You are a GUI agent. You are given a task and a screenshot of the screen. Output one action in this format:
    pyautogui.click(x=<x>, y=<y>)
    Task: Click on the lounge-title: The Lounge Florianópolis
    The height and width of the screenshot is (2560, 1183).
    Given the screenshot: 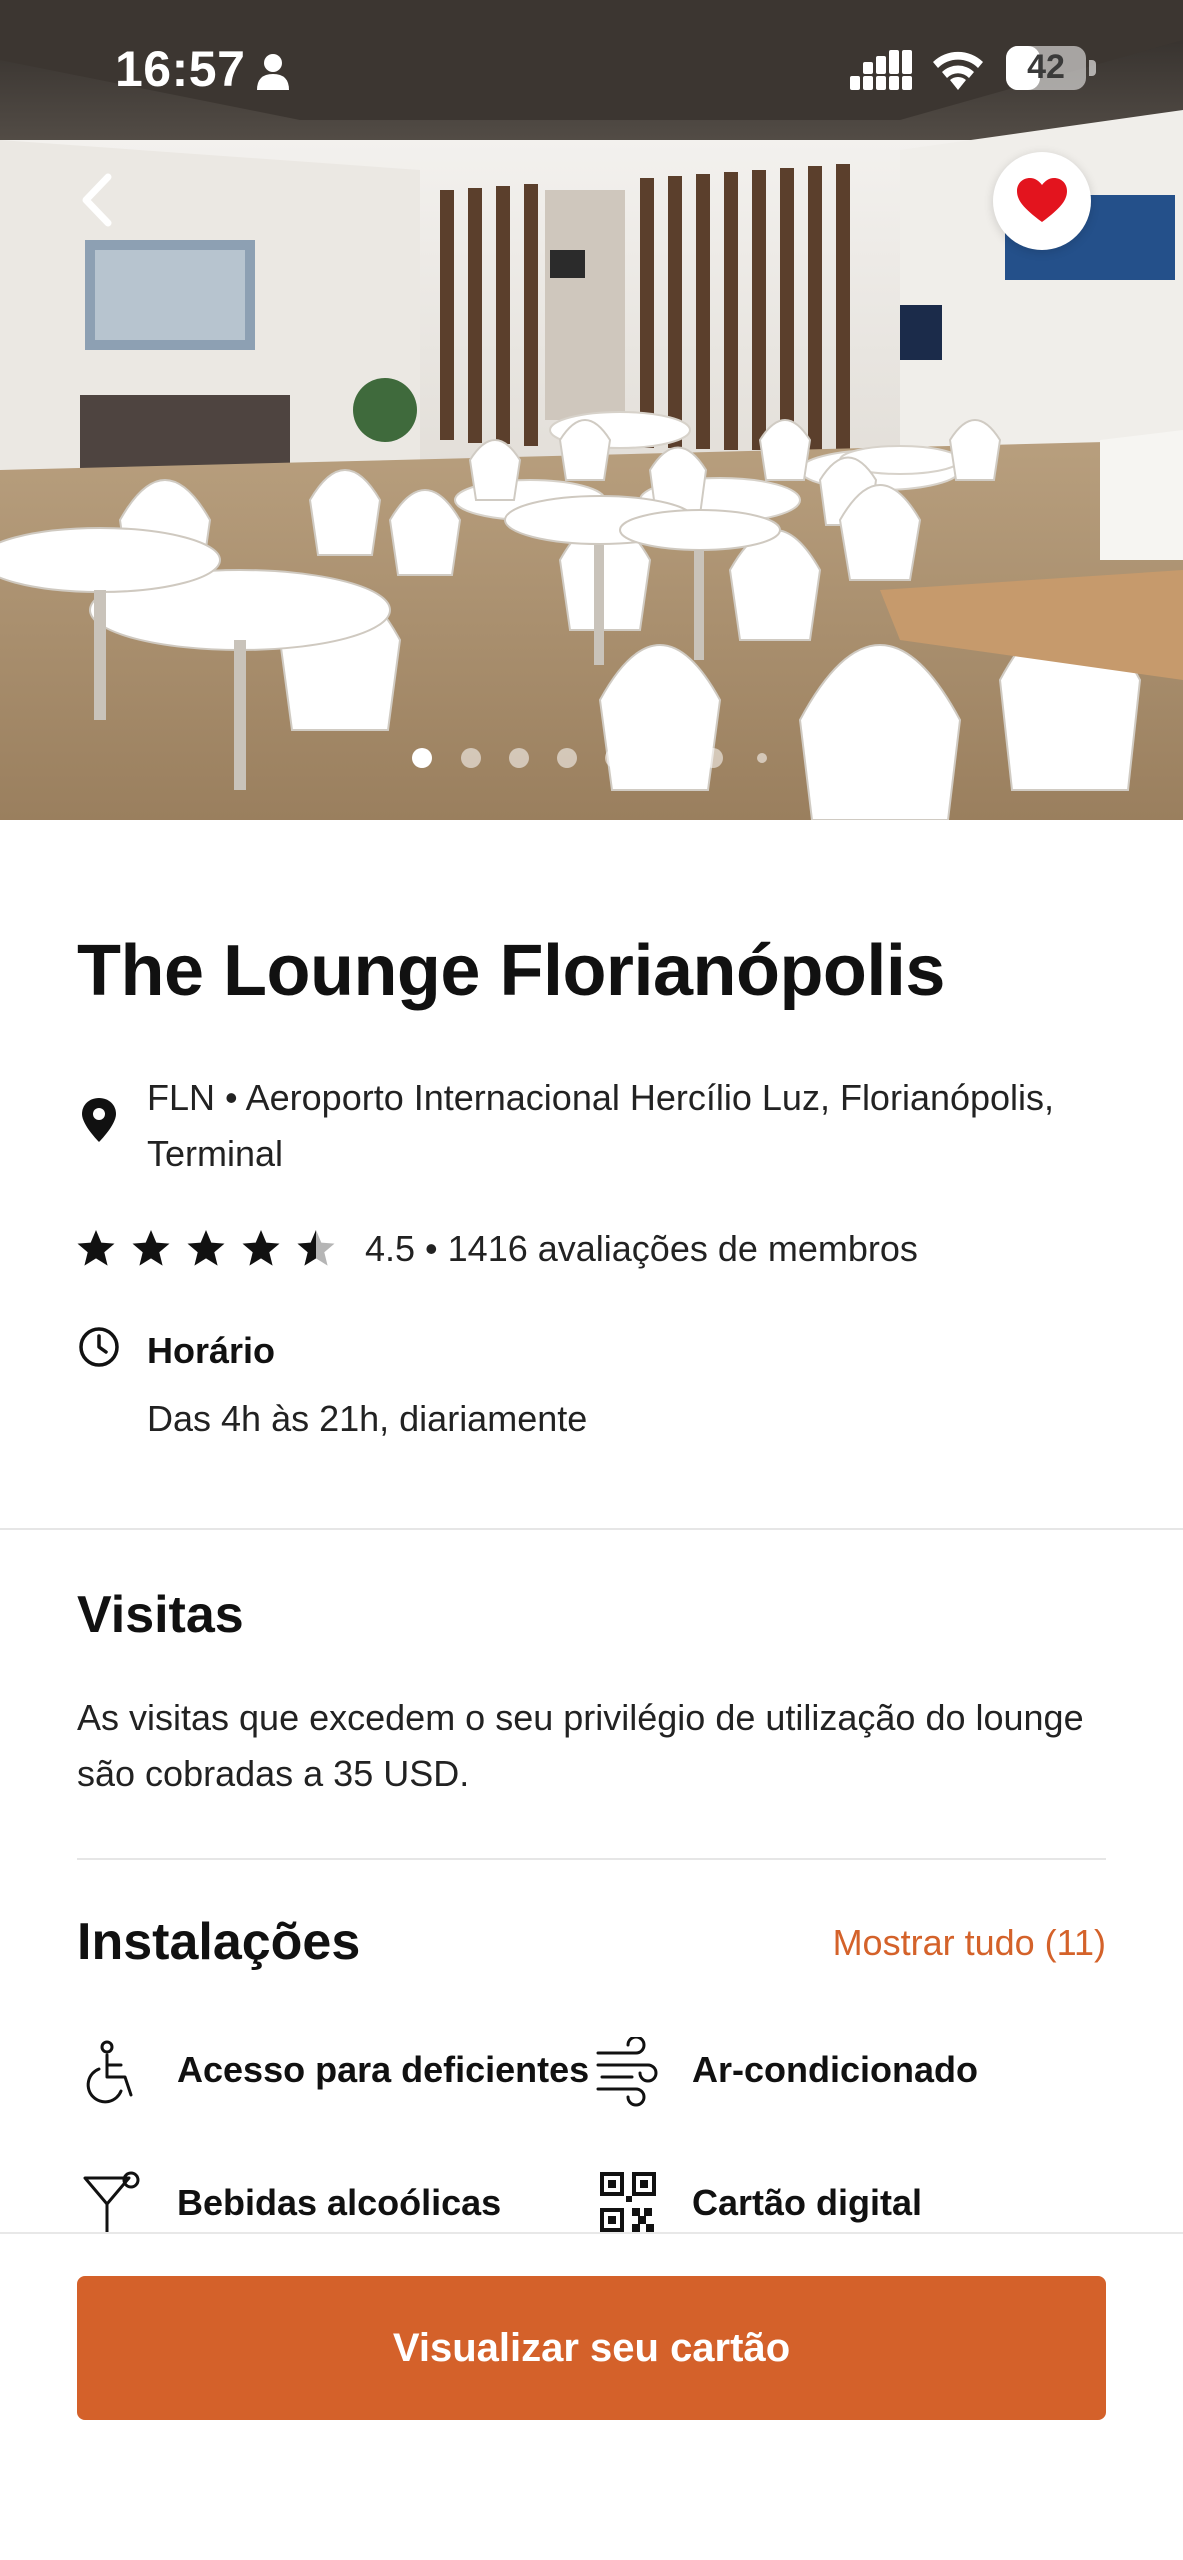 What is the action you would take?
    pyautogui.click(x=511, y=971)
    